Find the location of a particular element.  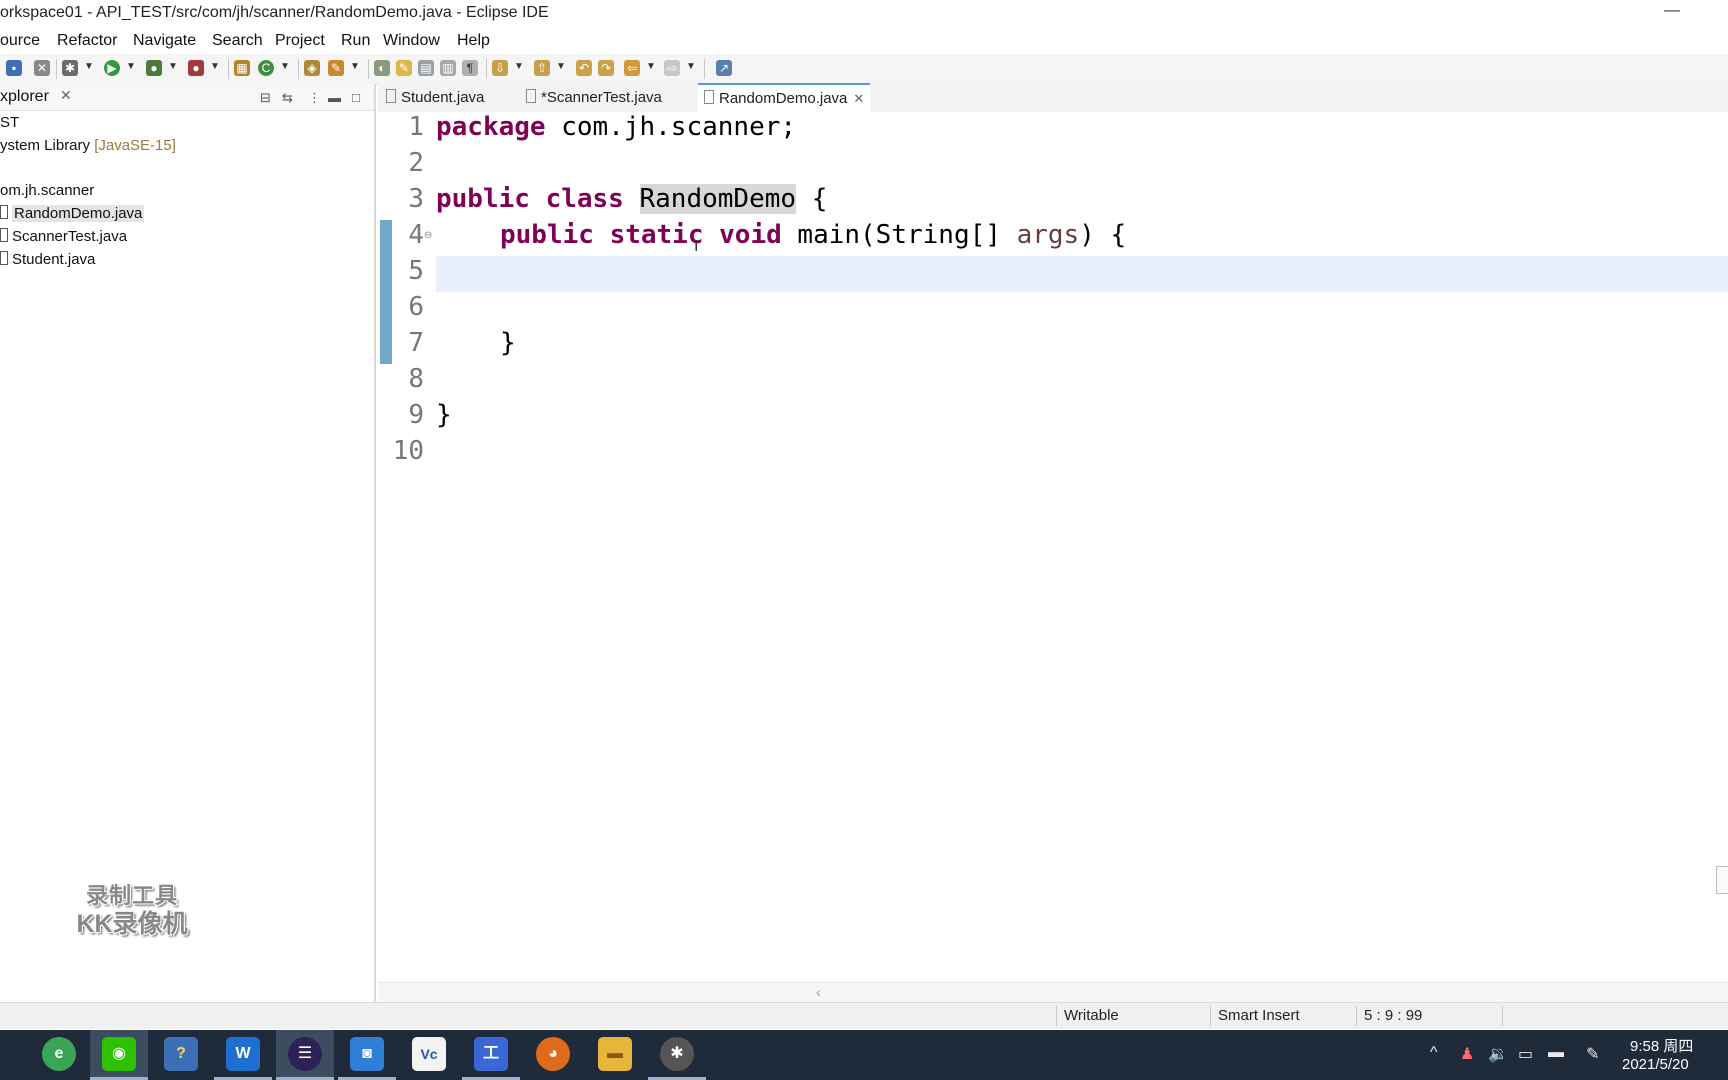

code-line-3: public class RandomDemo { is located at coordinates (631, 199).